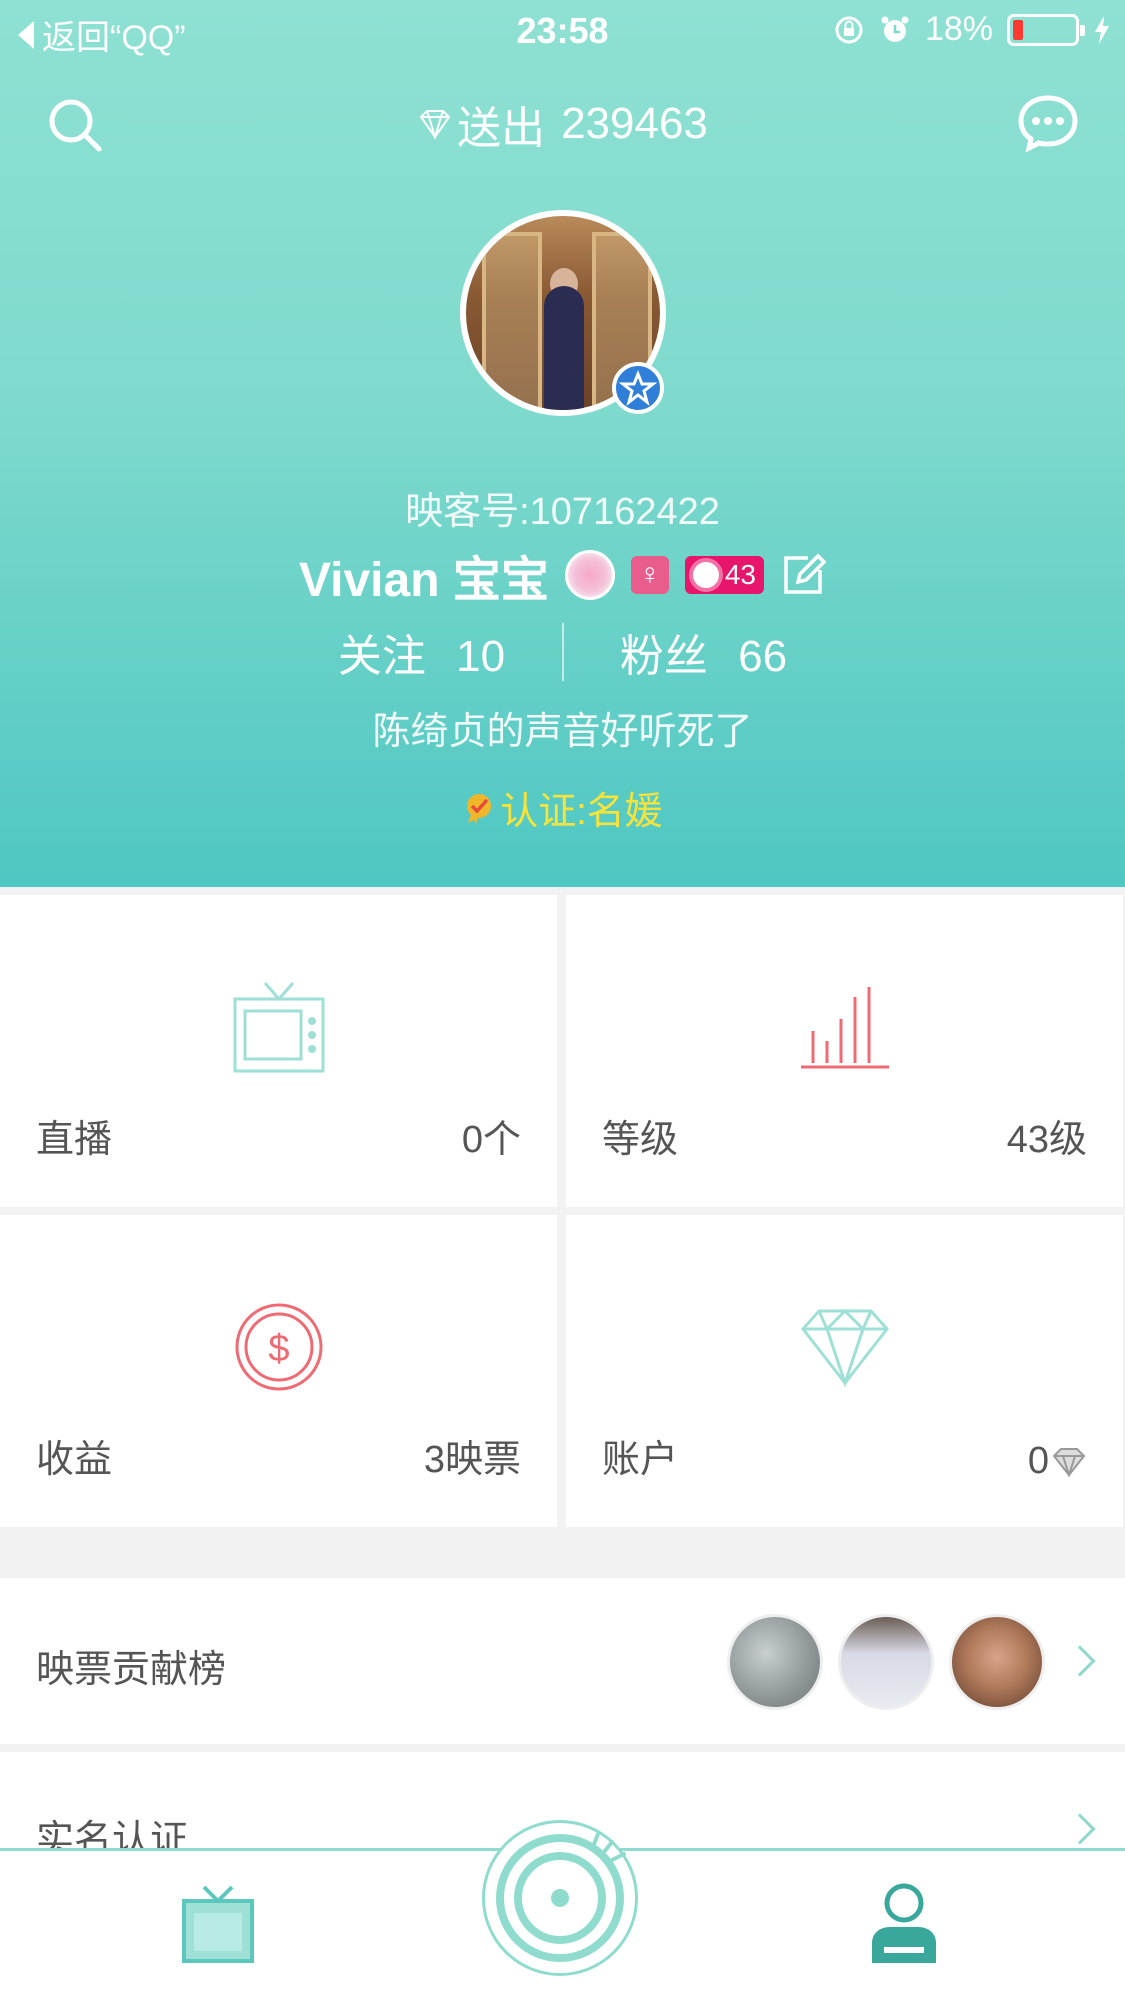 The image size is (1125, 2001). I want to click on status-bar: 返回“QQ” 23:58 18%, so click(562, 30).